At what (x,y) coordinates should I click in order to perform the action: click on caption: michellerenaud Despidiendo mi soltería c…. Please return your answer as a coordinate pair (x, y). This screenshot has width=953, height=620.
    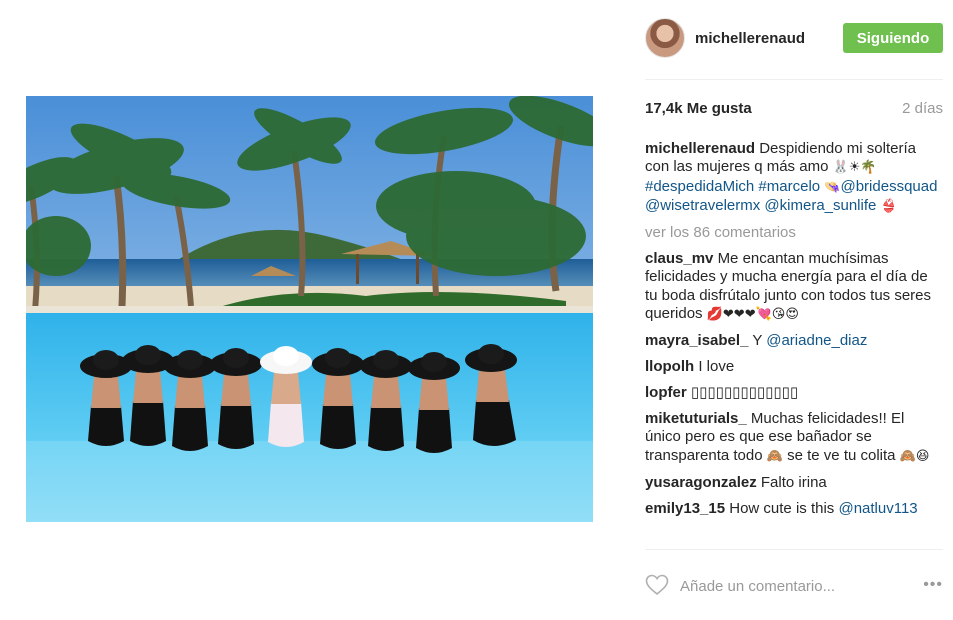
    Looking at the image, I should click on (794, 178).